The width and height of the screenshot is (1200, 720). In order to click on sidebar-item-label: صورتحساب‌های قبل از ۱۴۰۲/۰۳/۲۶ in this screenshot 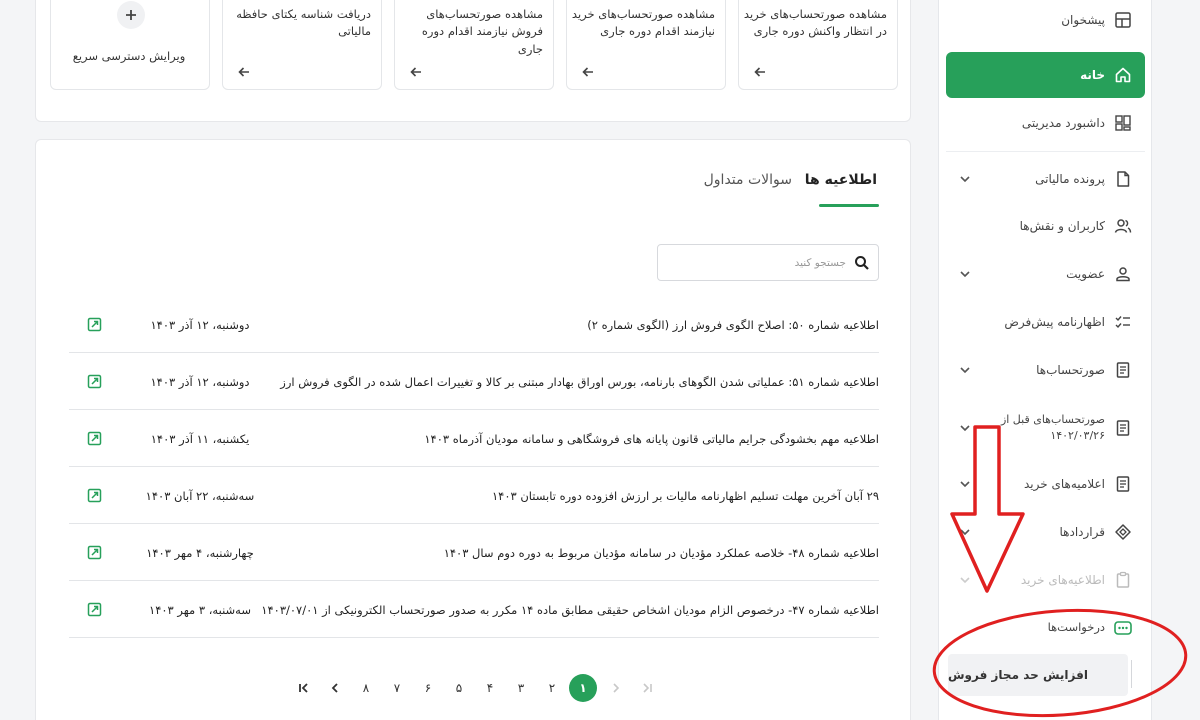, I will do `click(1052, 427)`.